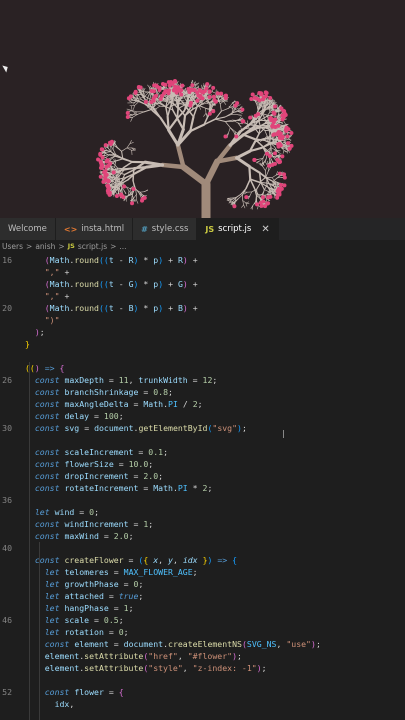  What do you see at coordinates (202, 308) in the screenshot?
I see `code-line: 20 (Math.round((t - B) * p) + B) +` at bounding box center [202, 308].